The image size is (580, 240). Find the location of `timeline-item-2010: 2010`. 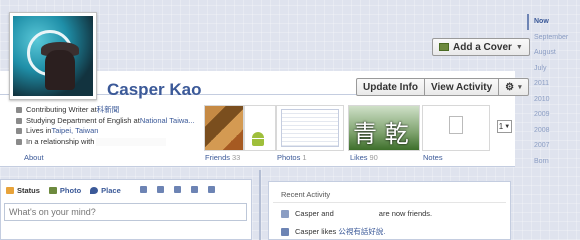

timeline-item-2010: 2010 is located at coordinates (553, 100).